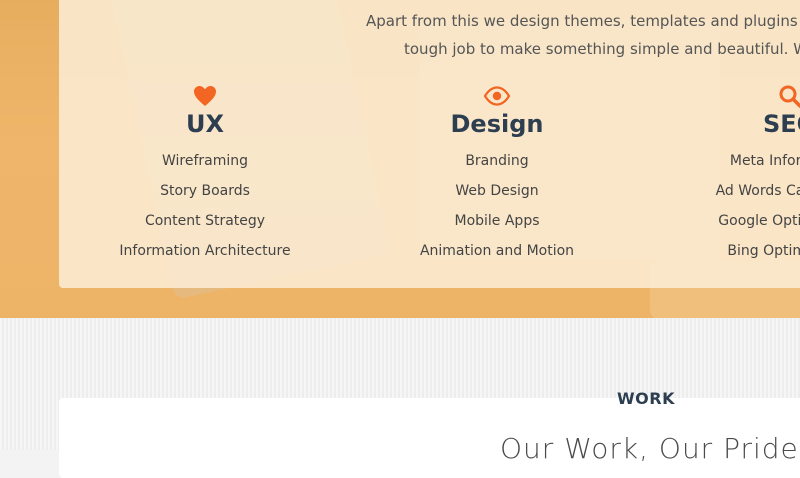 This screenshot has width=800, height=478. What do you see at coordinates (646, 398) in the screenshot?
I see `section-label: WORK` at bounding box center [646, 398].